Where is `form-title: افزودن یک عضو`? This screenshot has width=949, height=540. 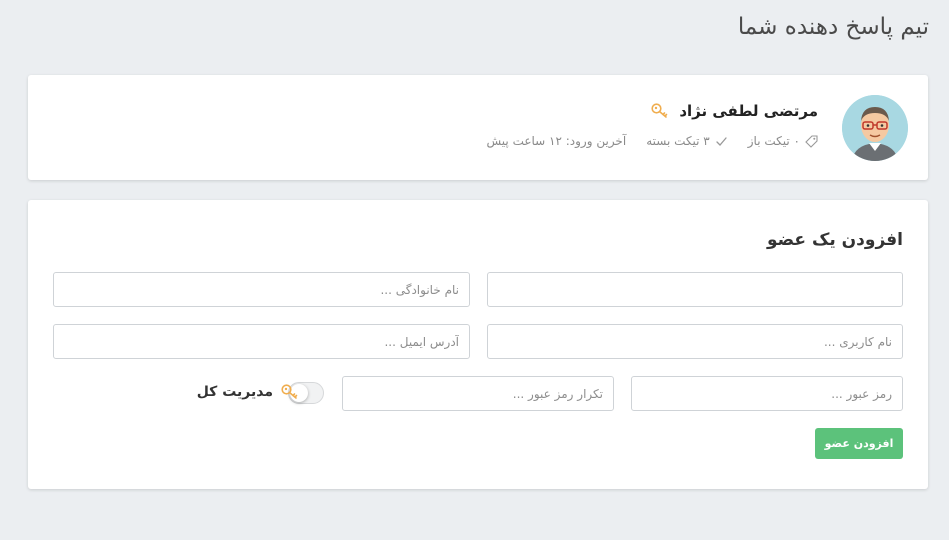
form-title: افزودن یک عضو is located at coordinates (835, 240).